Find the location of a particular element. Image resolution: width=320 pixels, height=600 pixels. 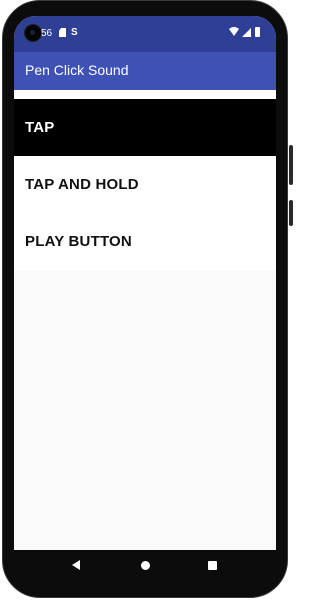

menu-item-tap: TAP is located at coordinates (145, 127).